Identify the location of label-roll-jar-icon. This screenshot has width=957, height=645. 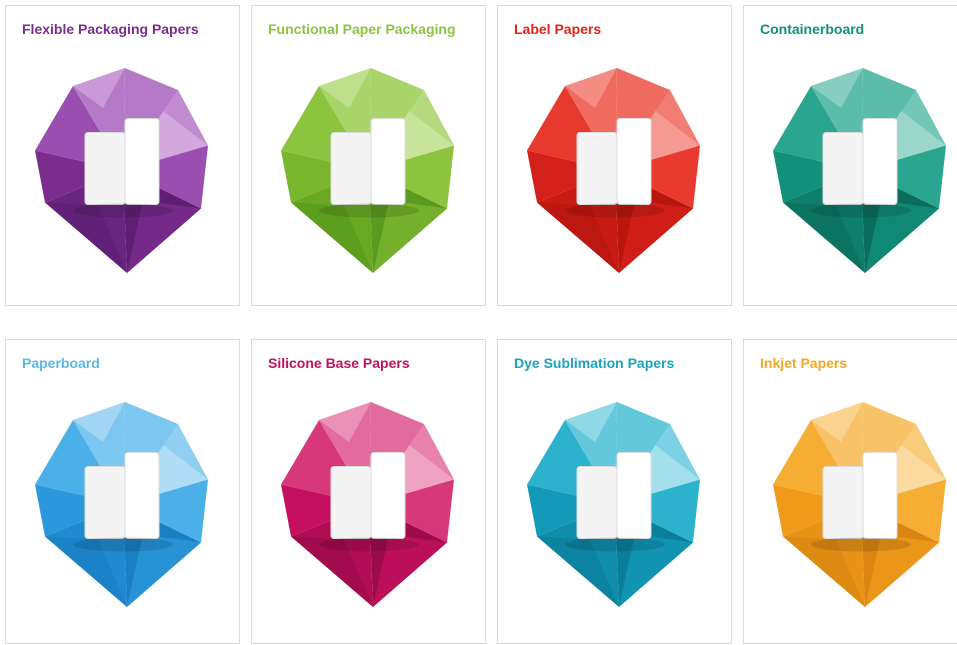
(613, 170).